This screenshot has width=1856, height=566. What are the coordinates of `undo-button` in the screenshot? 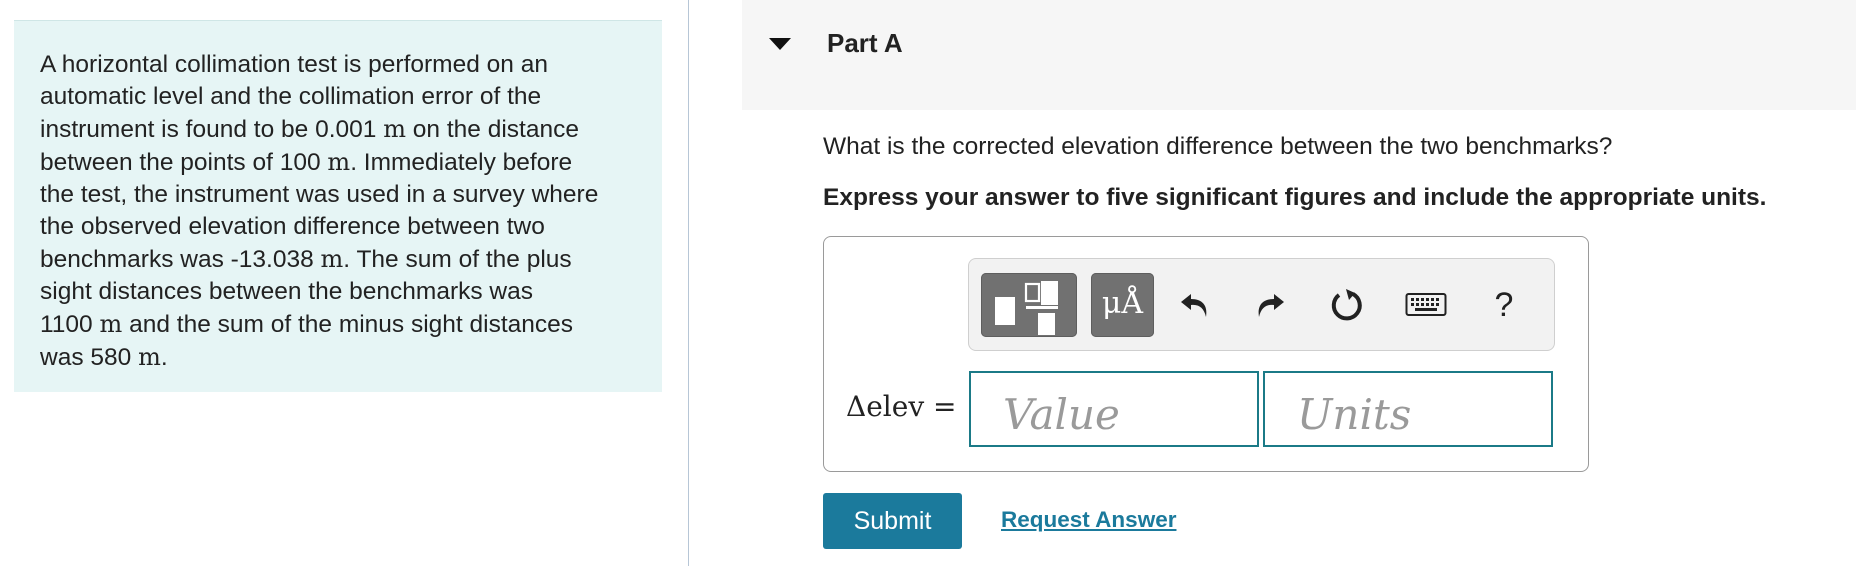 It's located at (1196, 305).